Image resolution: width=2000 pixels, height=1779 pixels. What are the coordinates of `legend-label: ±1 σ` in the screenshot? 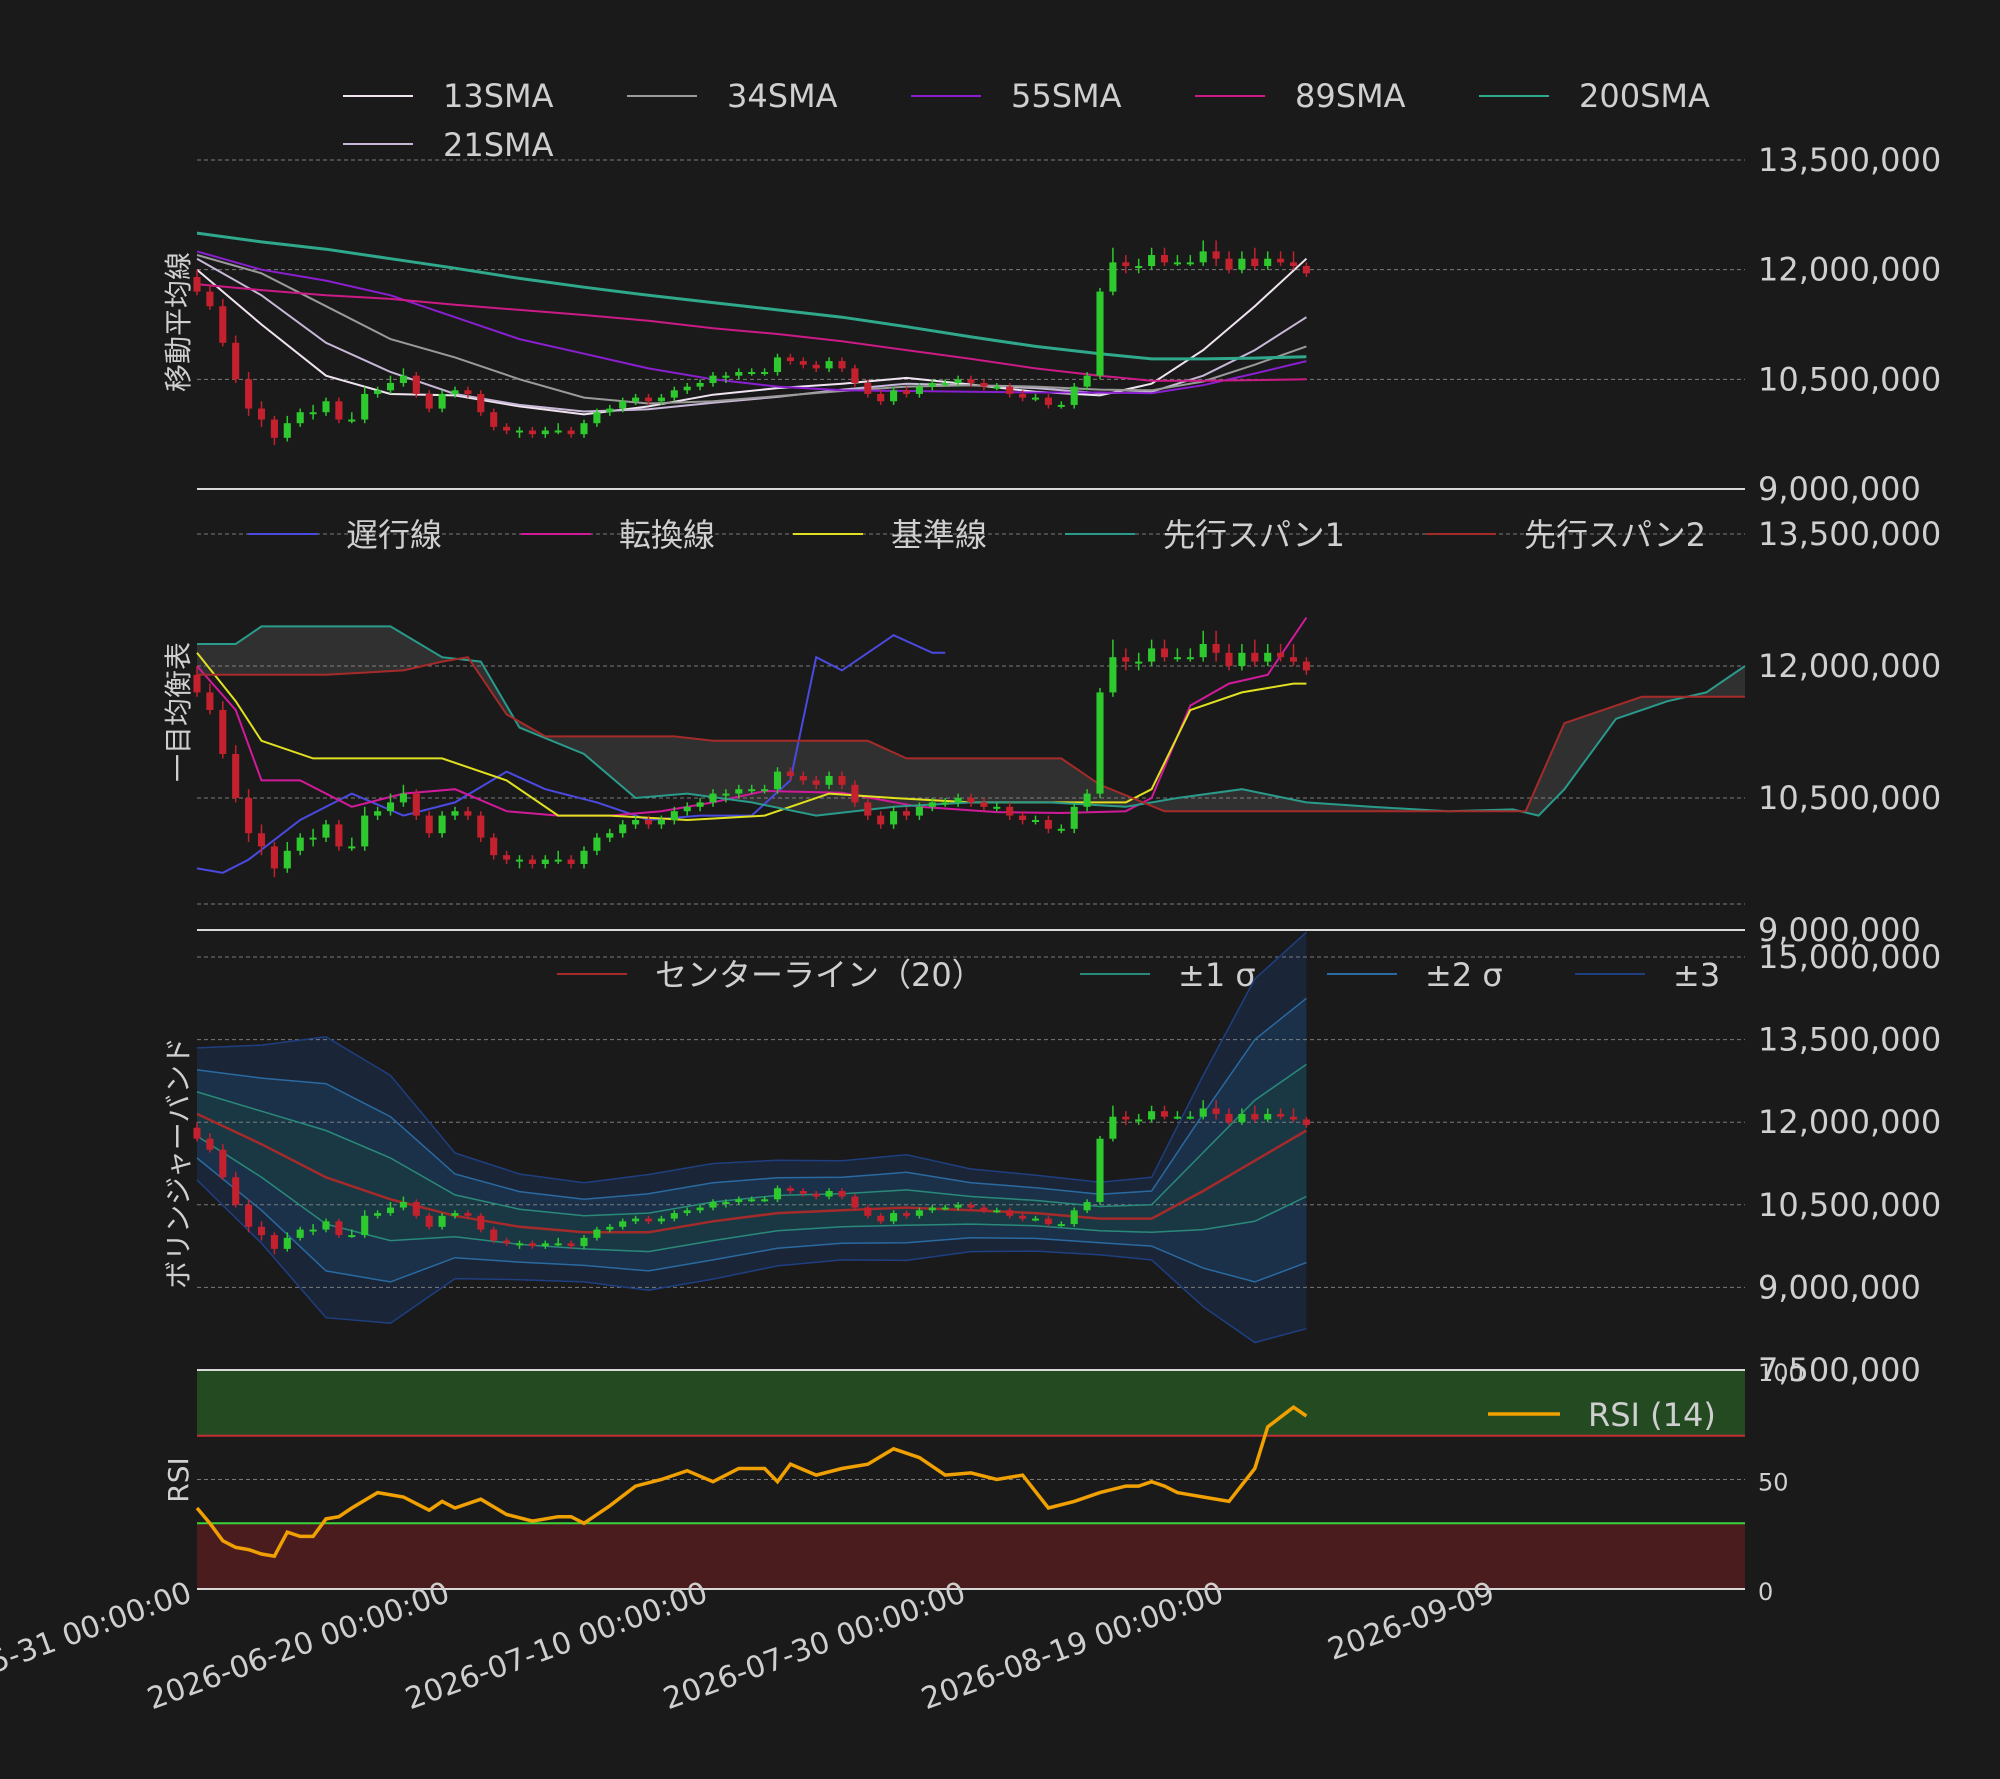 It's located at (1217, 975).